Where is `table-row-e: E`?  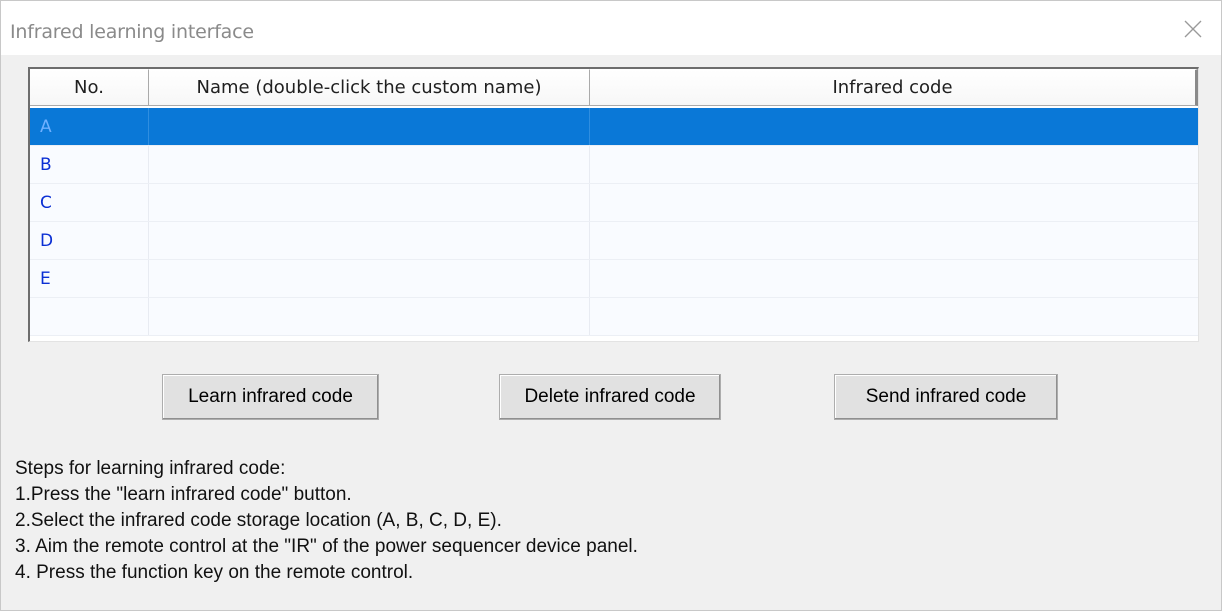 table-row-e: E is located at coordinates (614, 279).